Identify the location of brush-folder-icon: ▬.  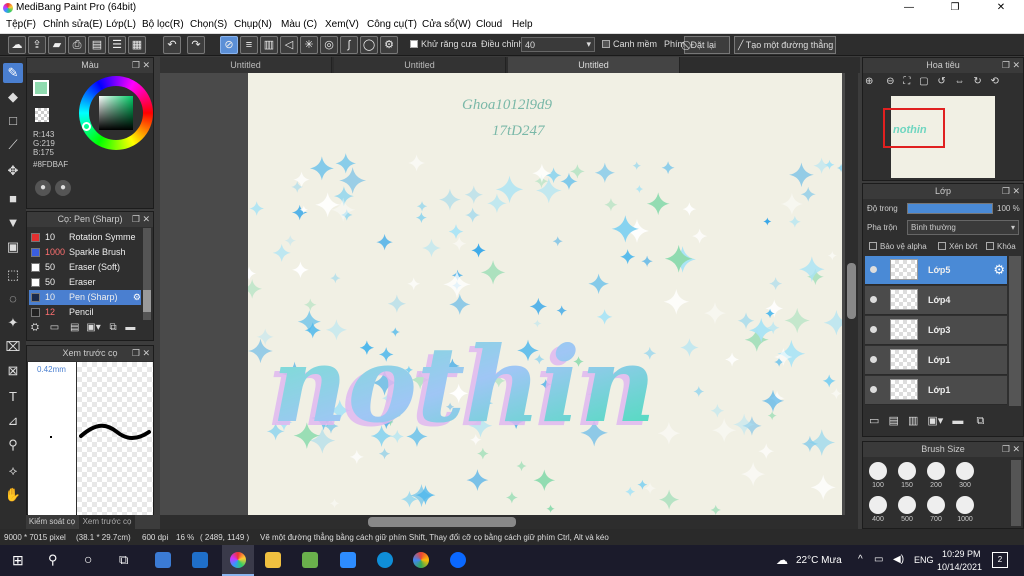
(130, 327).